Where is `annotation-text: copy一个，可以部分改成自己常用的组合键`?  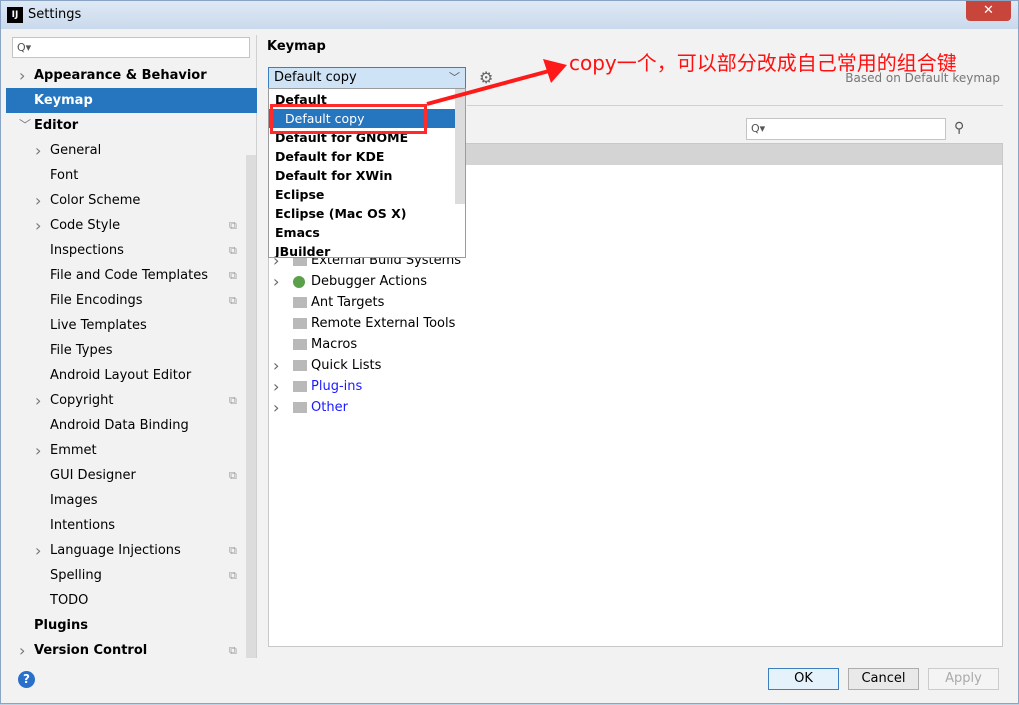
annotation-text: copy一个，可以部分改成自己常用的组合键 is located at coordinates (763, 63).